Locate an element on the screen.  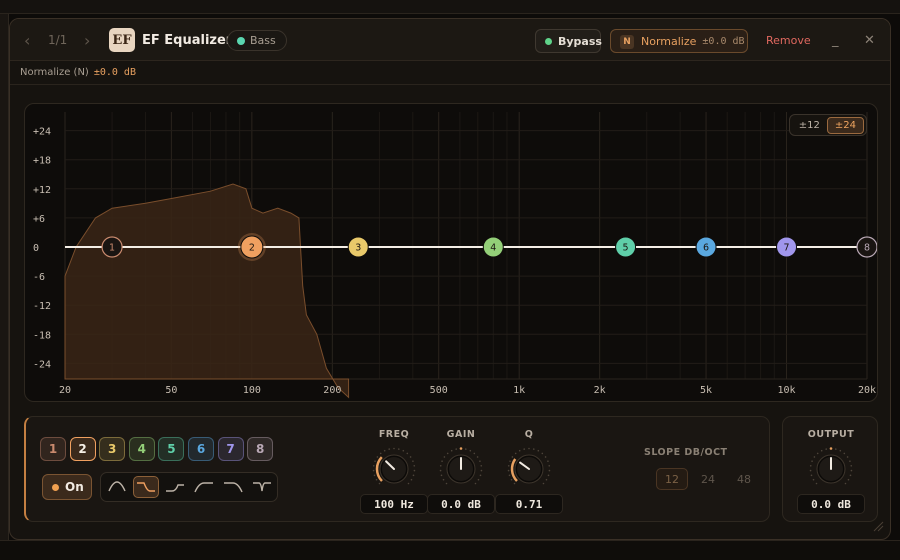
band-node-1: 1 is located at coordinates (112, 247).